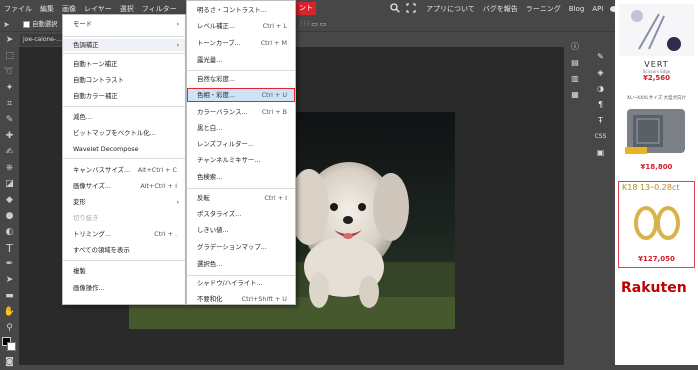  What do you see at coordinates (124, 80) in the screenshot?
I see `menu-item-auto-contrast: 自動コントラスト` at bounding box center [124, 80].